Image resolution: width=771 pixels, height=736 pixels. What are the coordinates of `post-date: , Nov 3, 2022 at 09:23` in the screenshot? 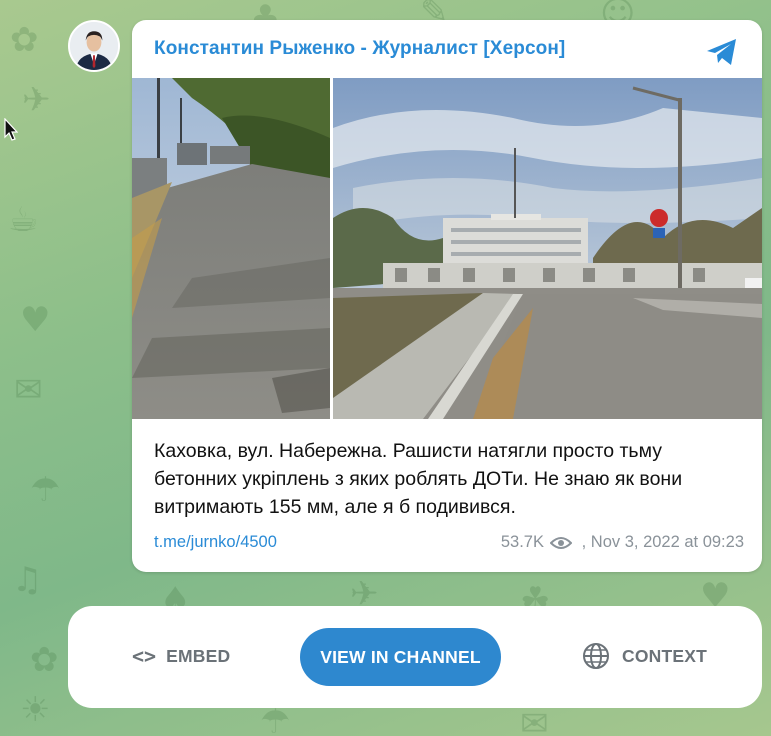 It's located at (662, 542).